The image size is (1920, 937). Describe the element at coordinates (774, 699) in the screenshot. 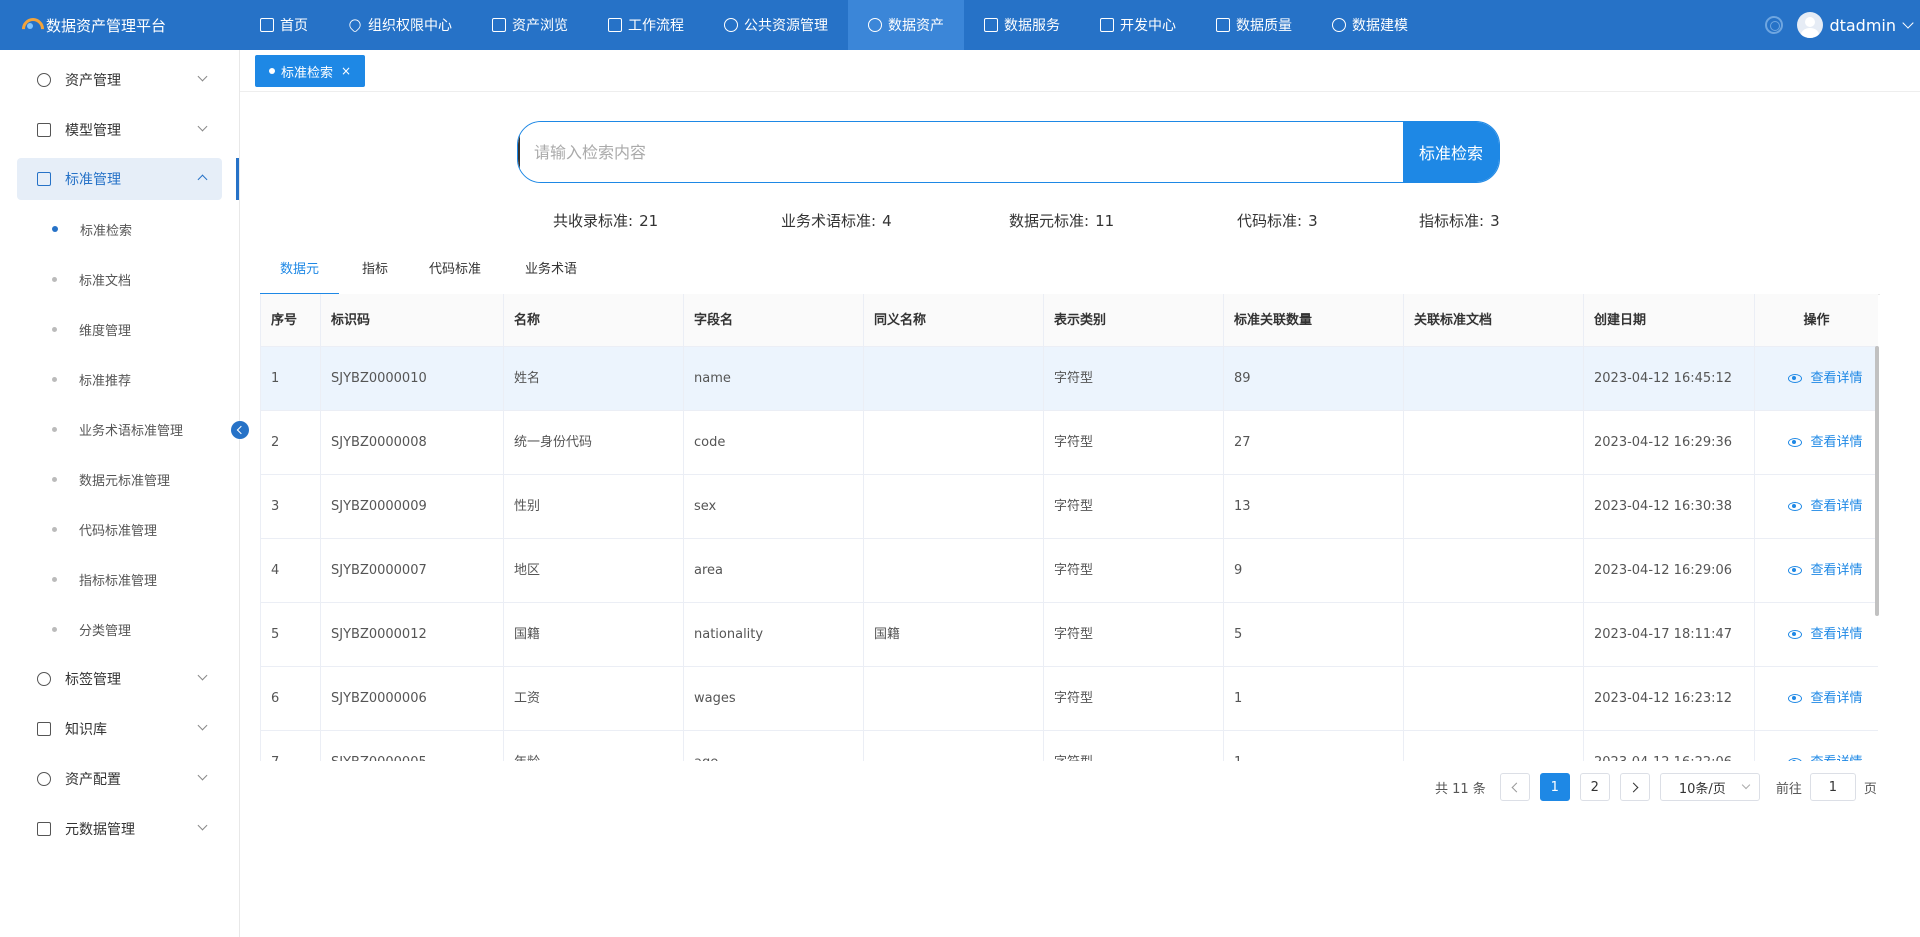

I see `table-cell: wages` at that location.